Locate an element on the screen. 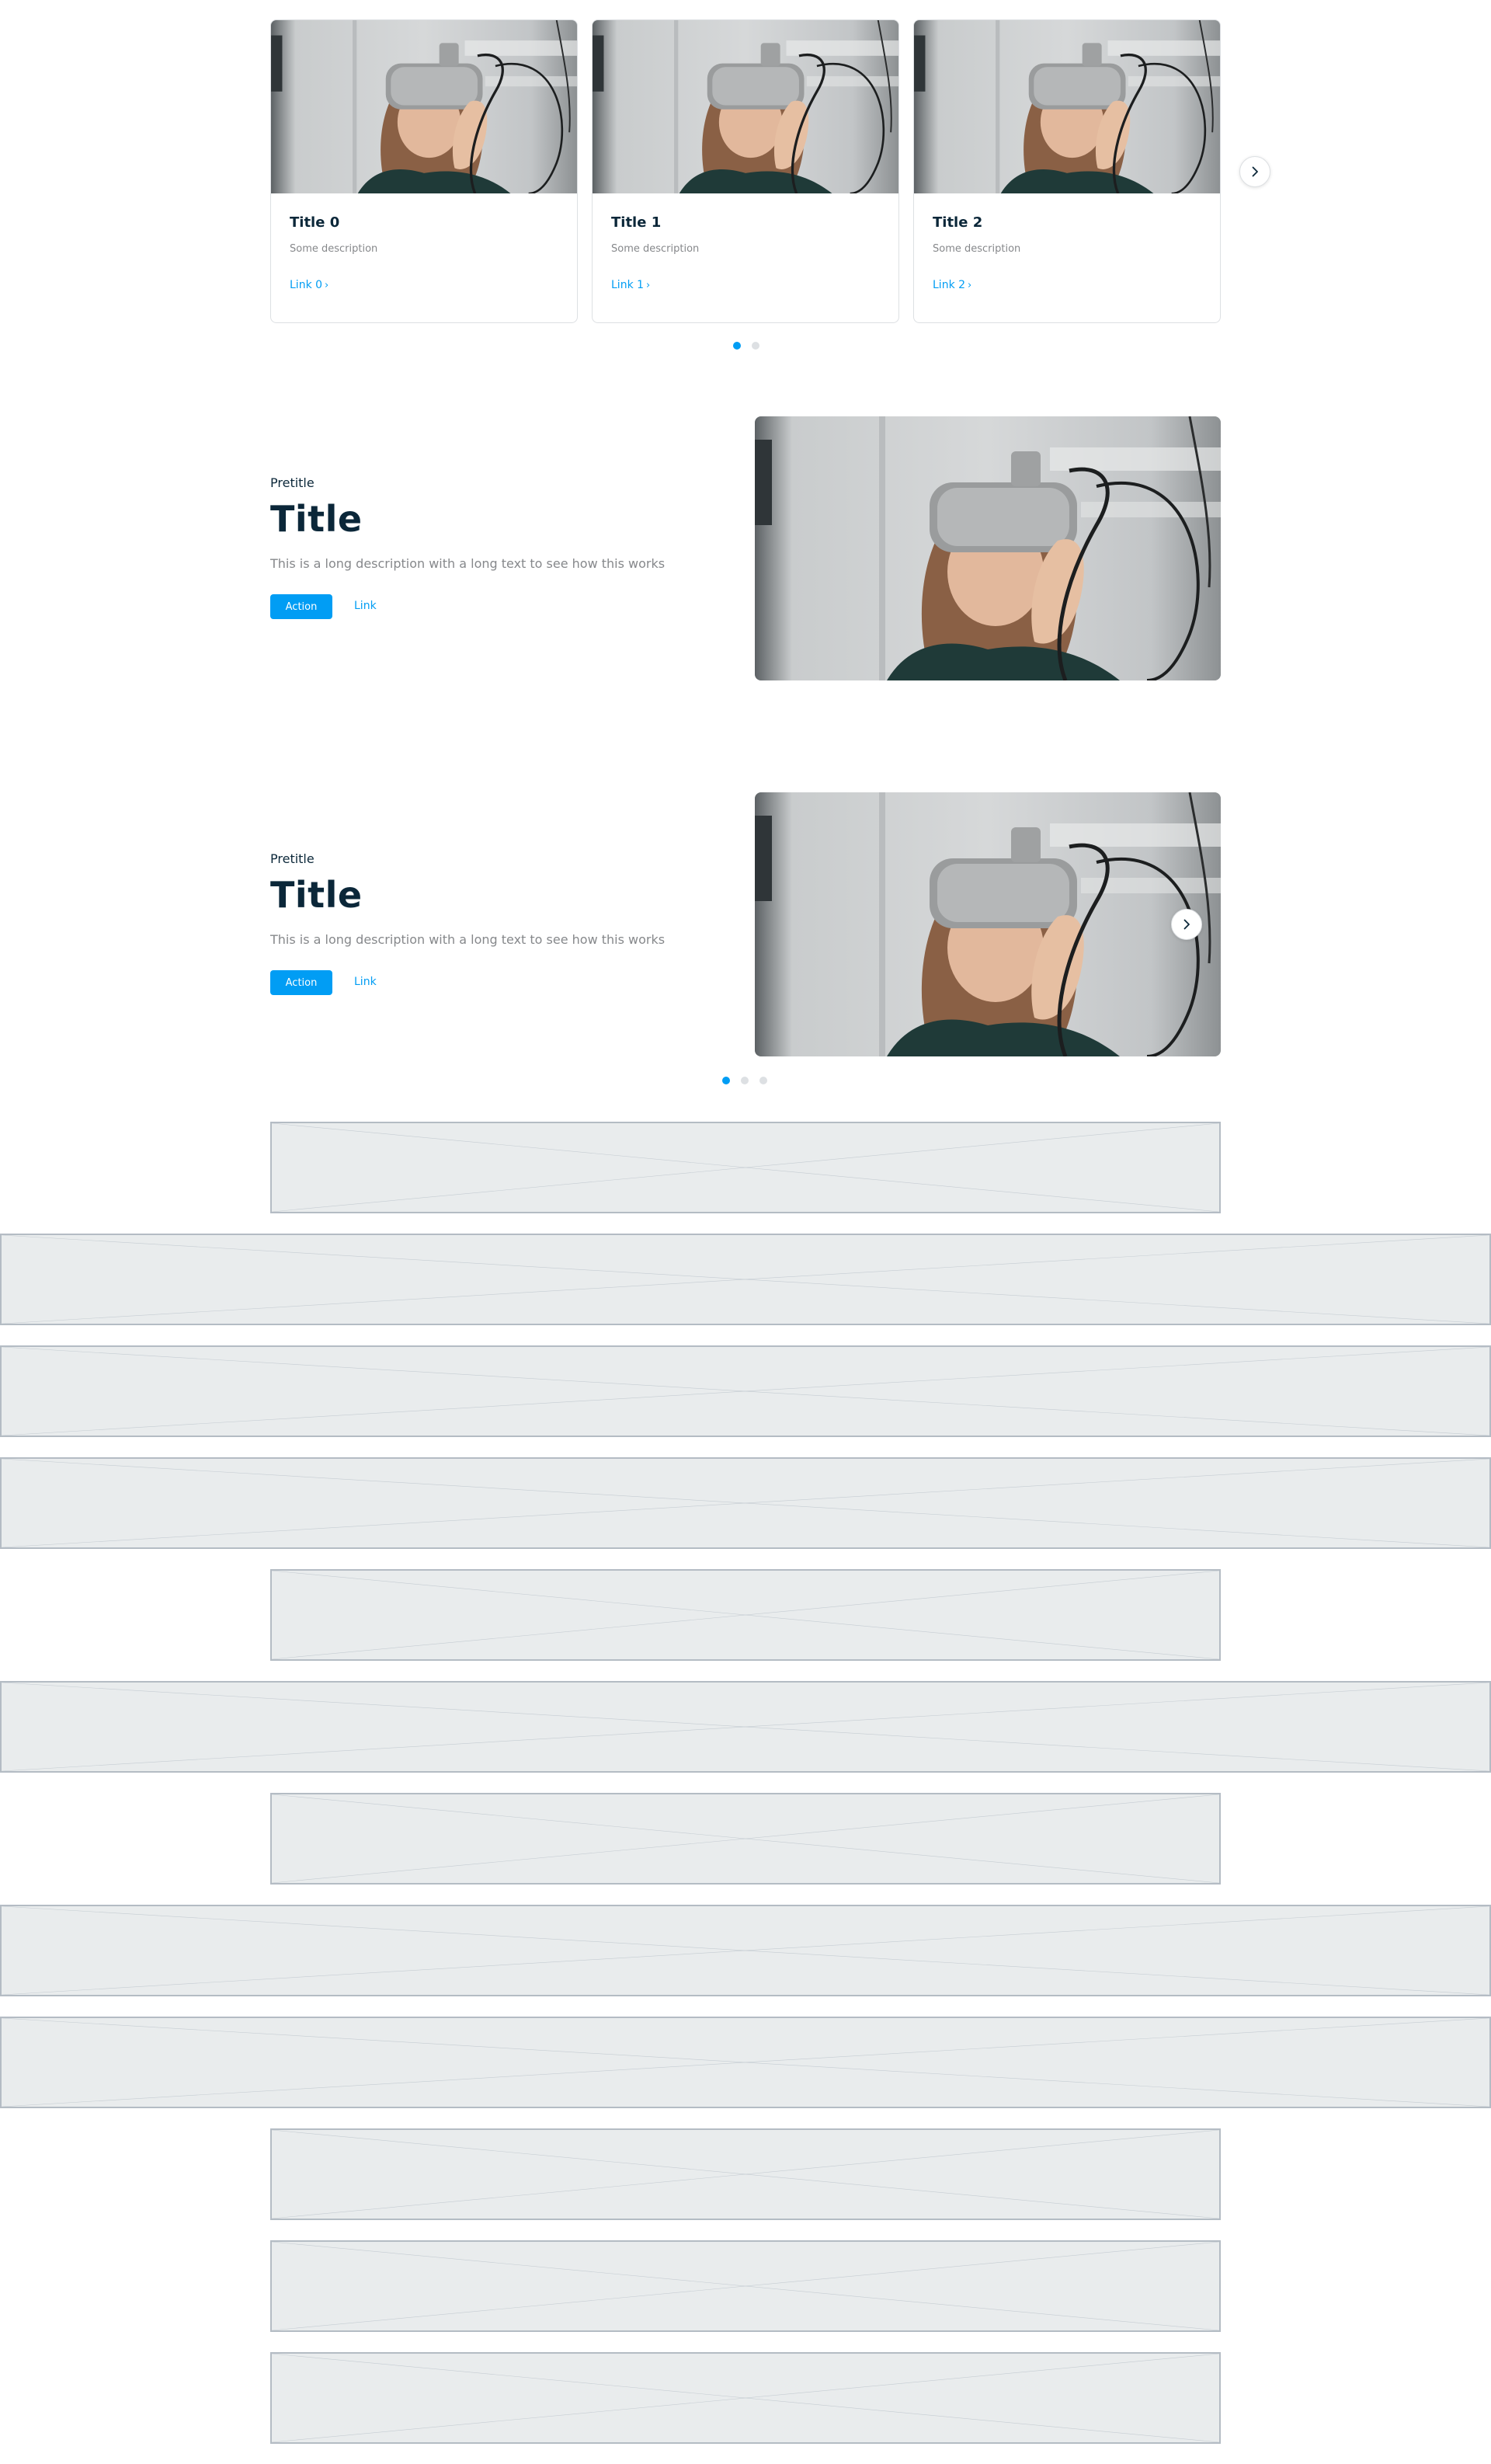 This screenshot has height=2464, width=1491. card-link-label: Link 1 is located at coordinates (628, 285).